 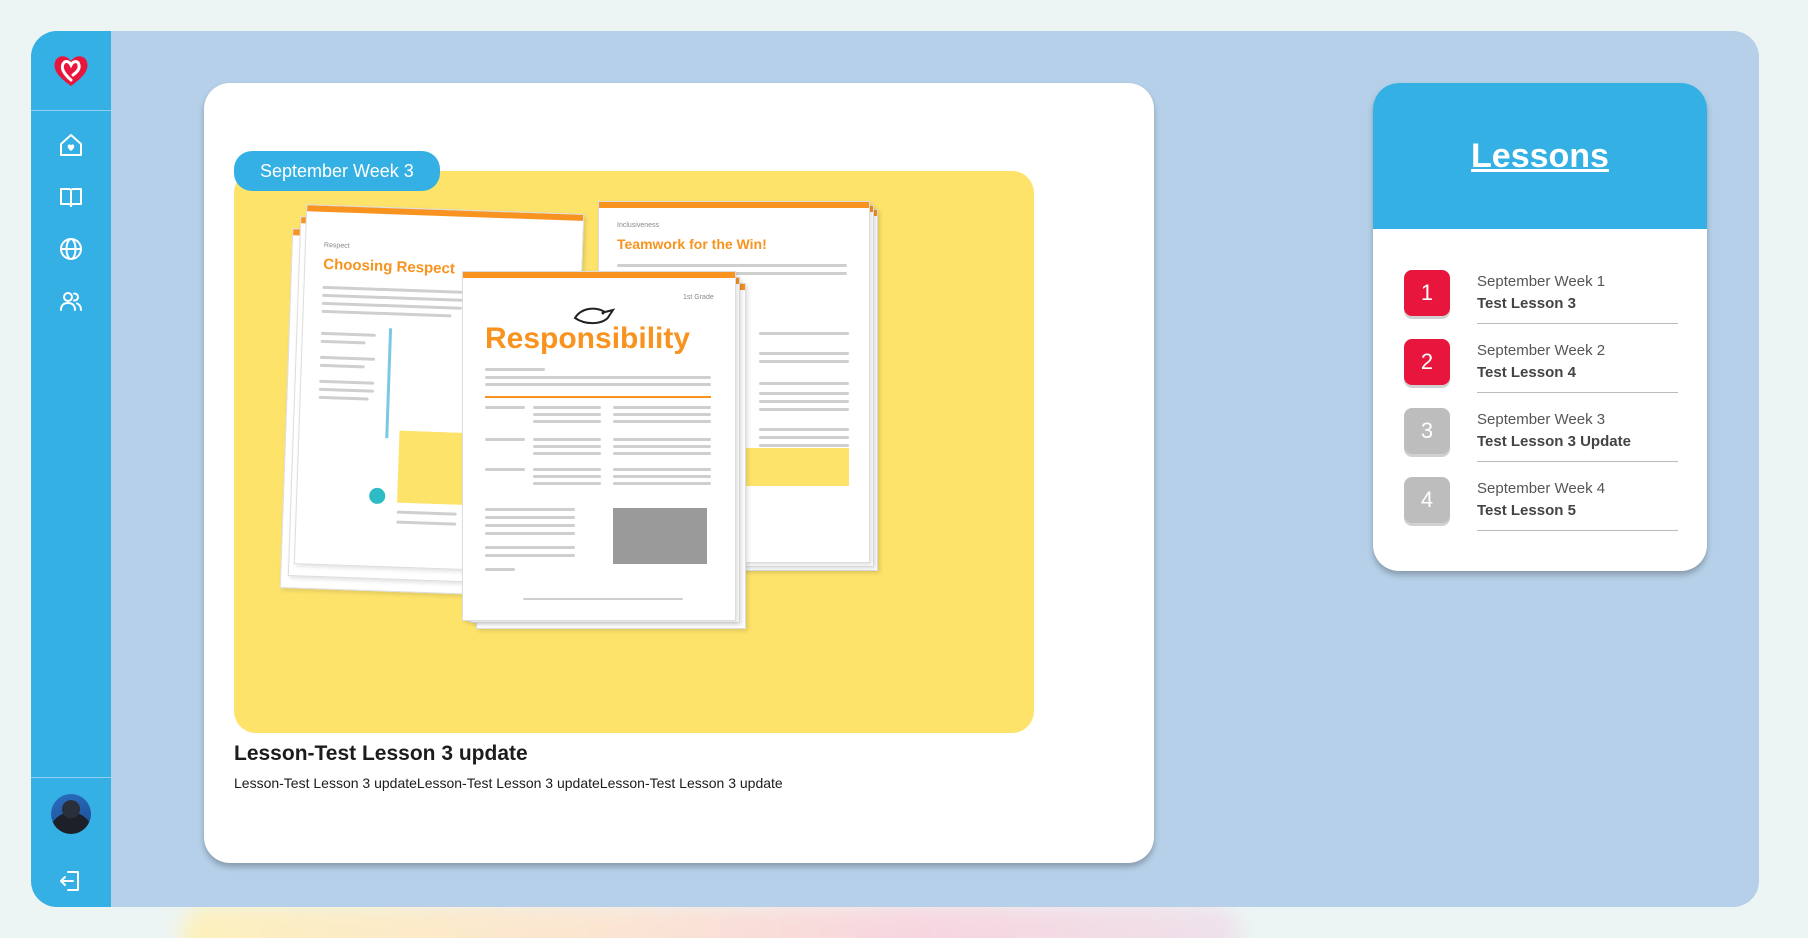 What do you see at coordinates (1427, 362) in the screenshot?
I see `lesson-number-badge: 2` at bounding box center [1427, 362].